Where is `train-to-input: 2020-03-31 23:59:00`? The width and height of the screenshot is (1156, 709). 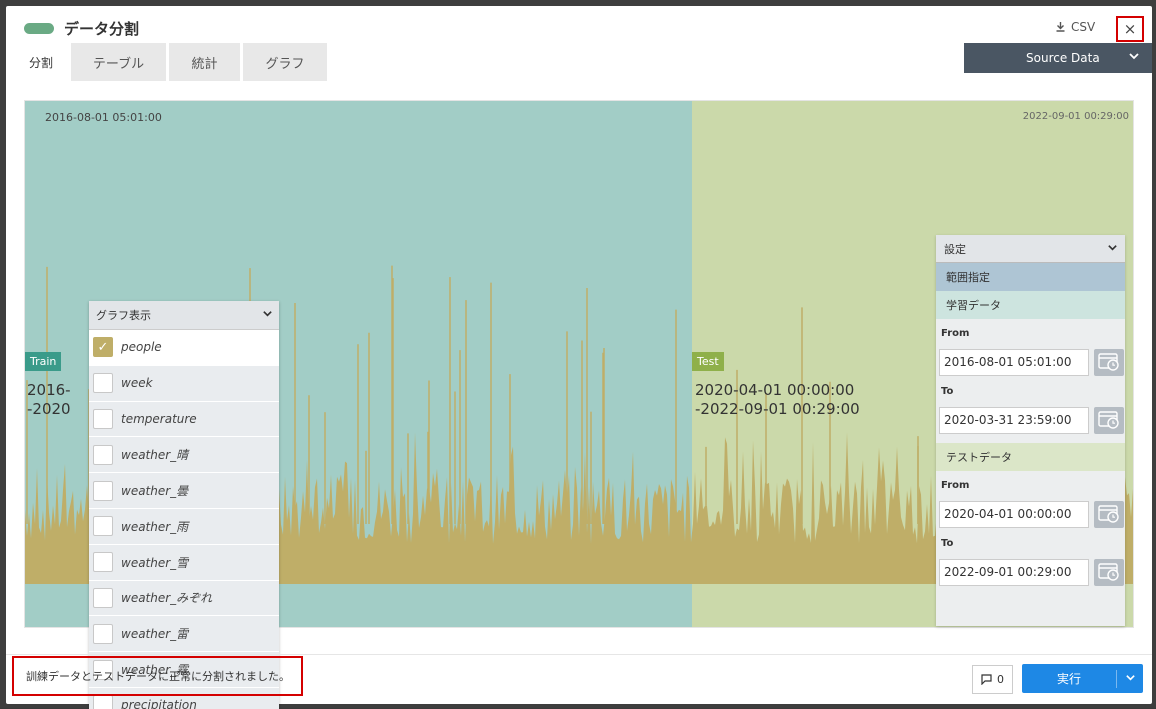
train-to-input: 2020-03-31 23:59:00 is located at coordinates (1014, 420).